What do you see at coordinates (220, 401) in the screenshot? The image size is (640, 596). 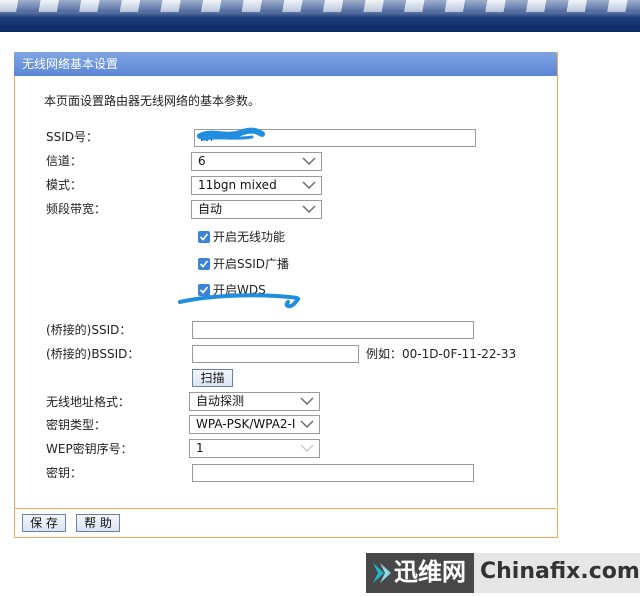 I see `addr-format-value: 自动探测` at bounding box center [220, 401].